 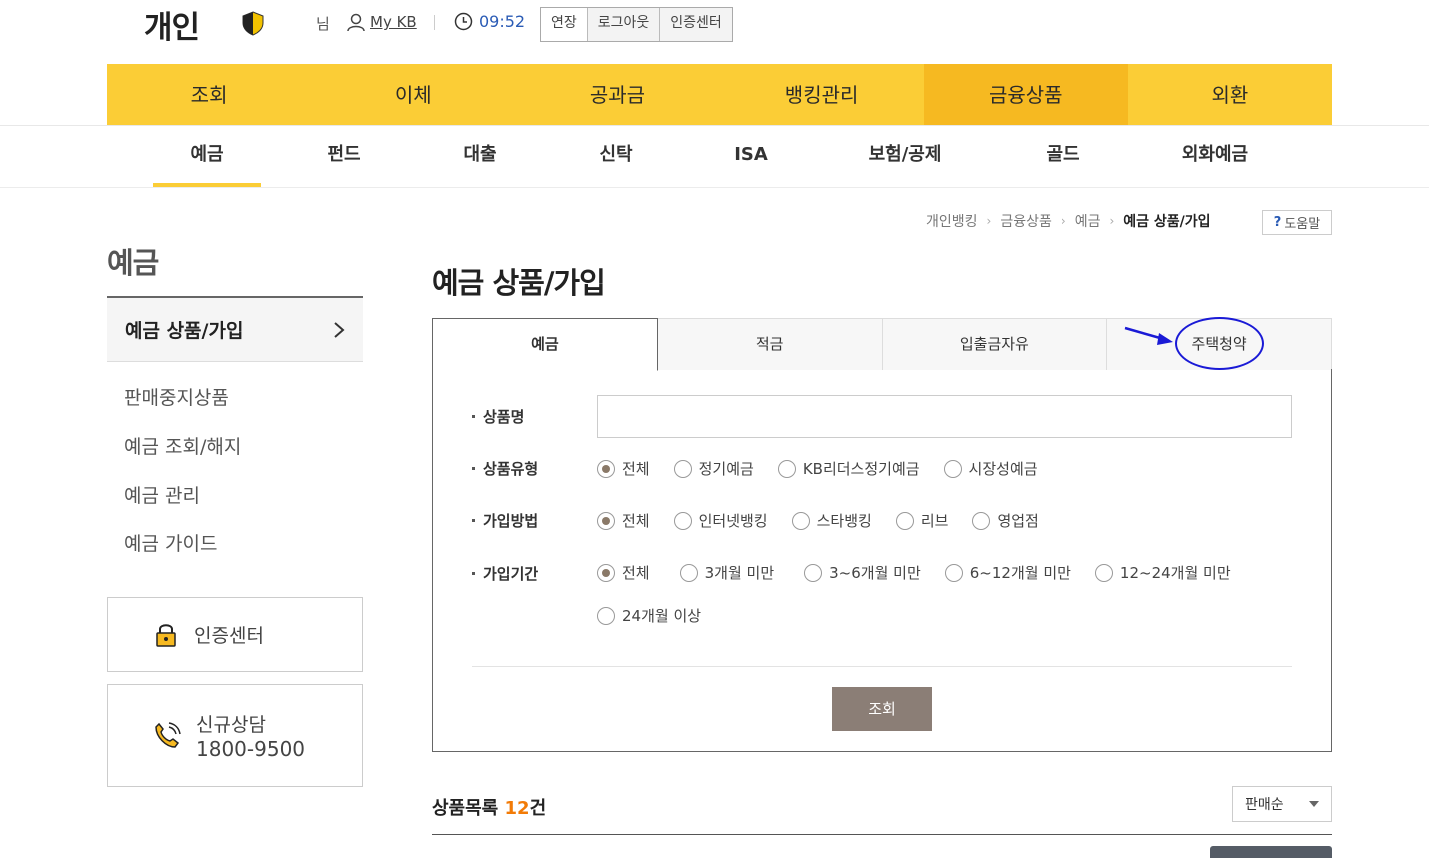 What do you see at coordinates (502, 21) in the screenshot?
I see `timer-value: 09:52` at bounding box center [502, 21].